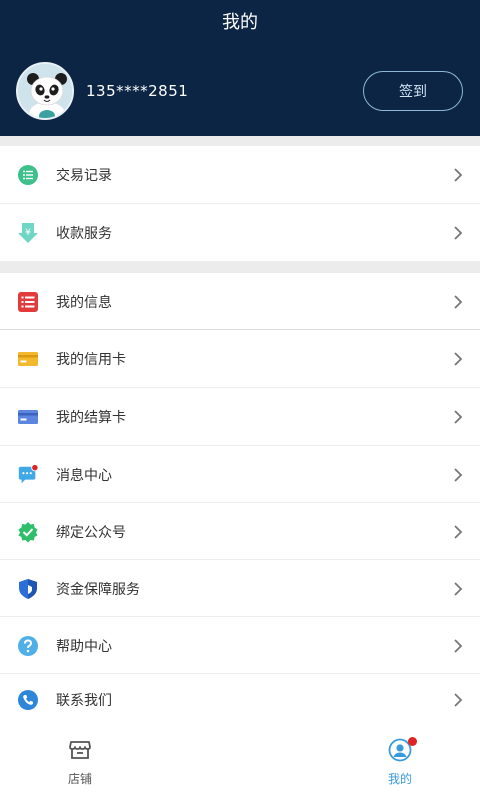  I want to click on menu-item-bind-official-account: 绑定公众号, so click(240, 531).